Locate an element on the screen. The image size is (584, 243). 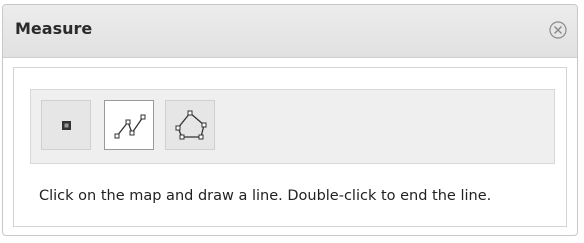
measure-point-icon is located at coordinates (66, 125).